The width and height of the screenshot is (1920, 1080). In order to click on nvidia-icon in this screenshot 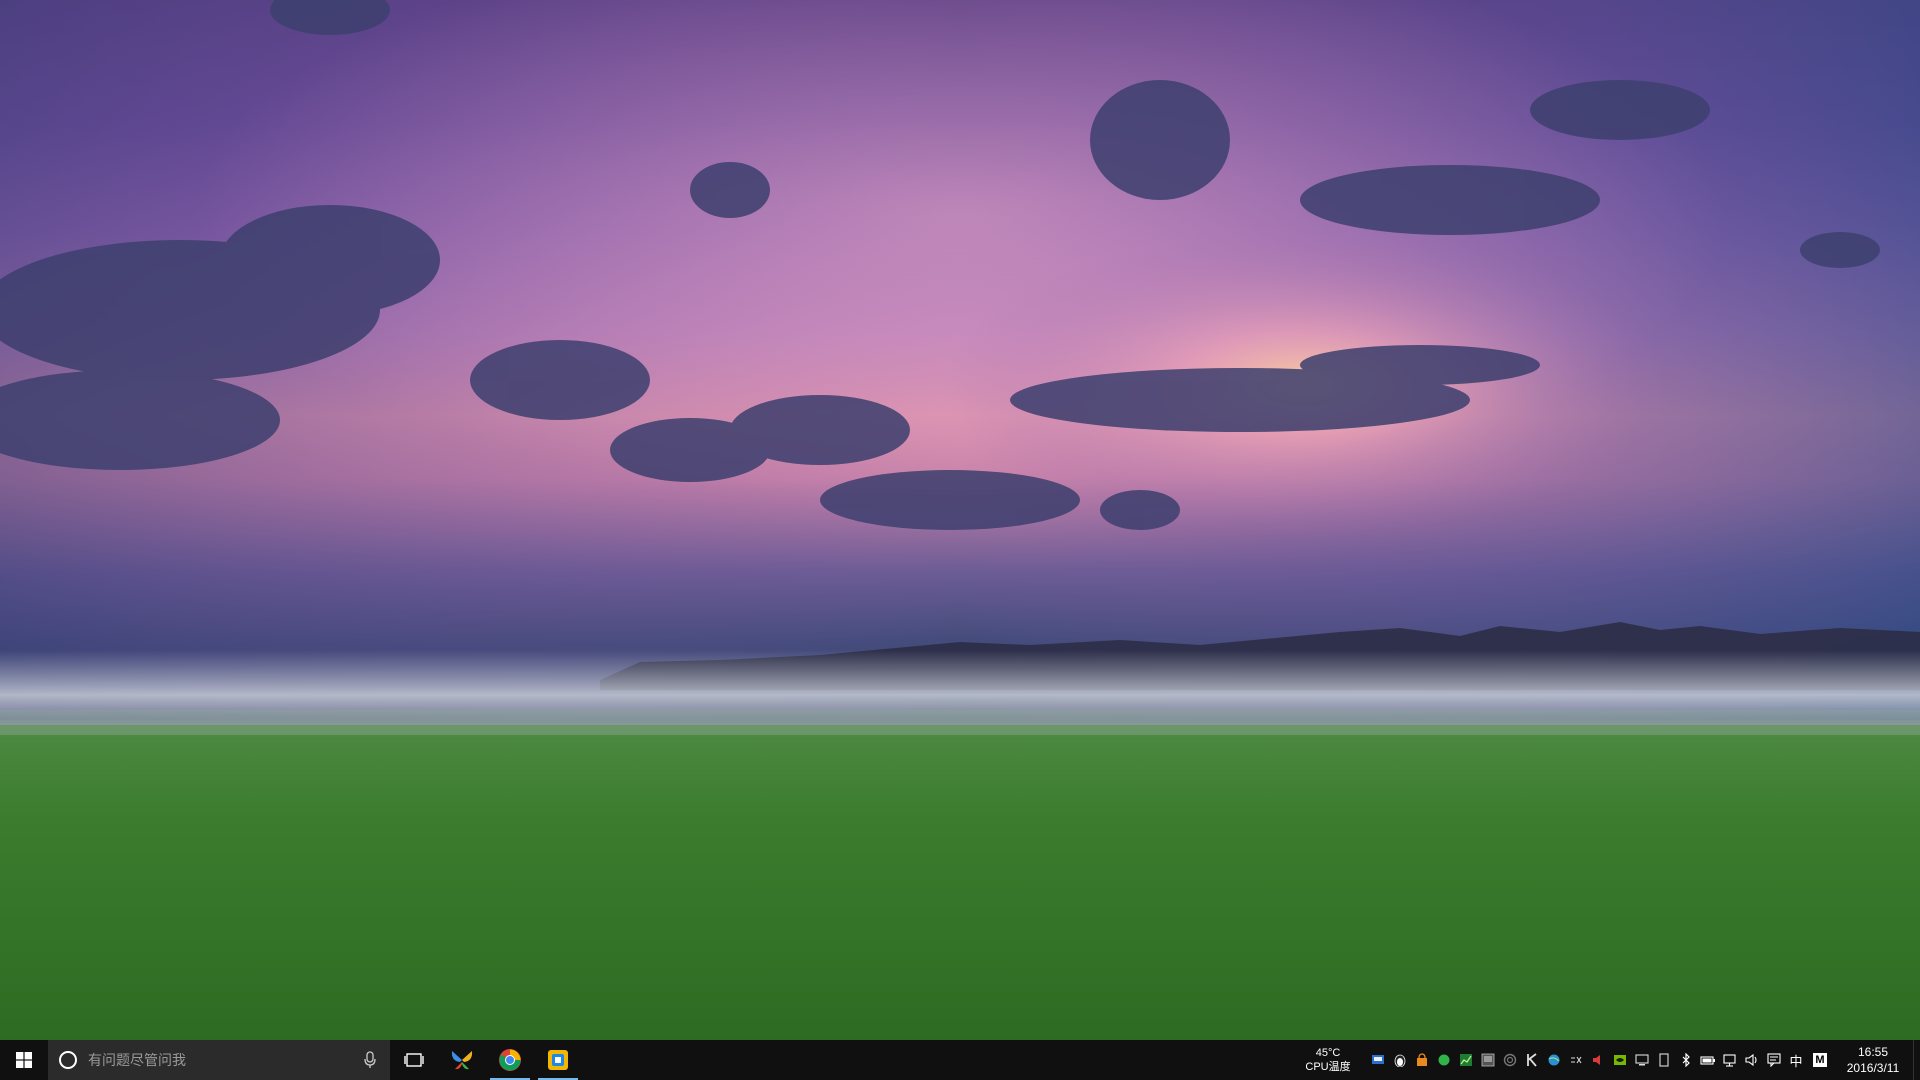, I will do `click(1620, 1060)`.